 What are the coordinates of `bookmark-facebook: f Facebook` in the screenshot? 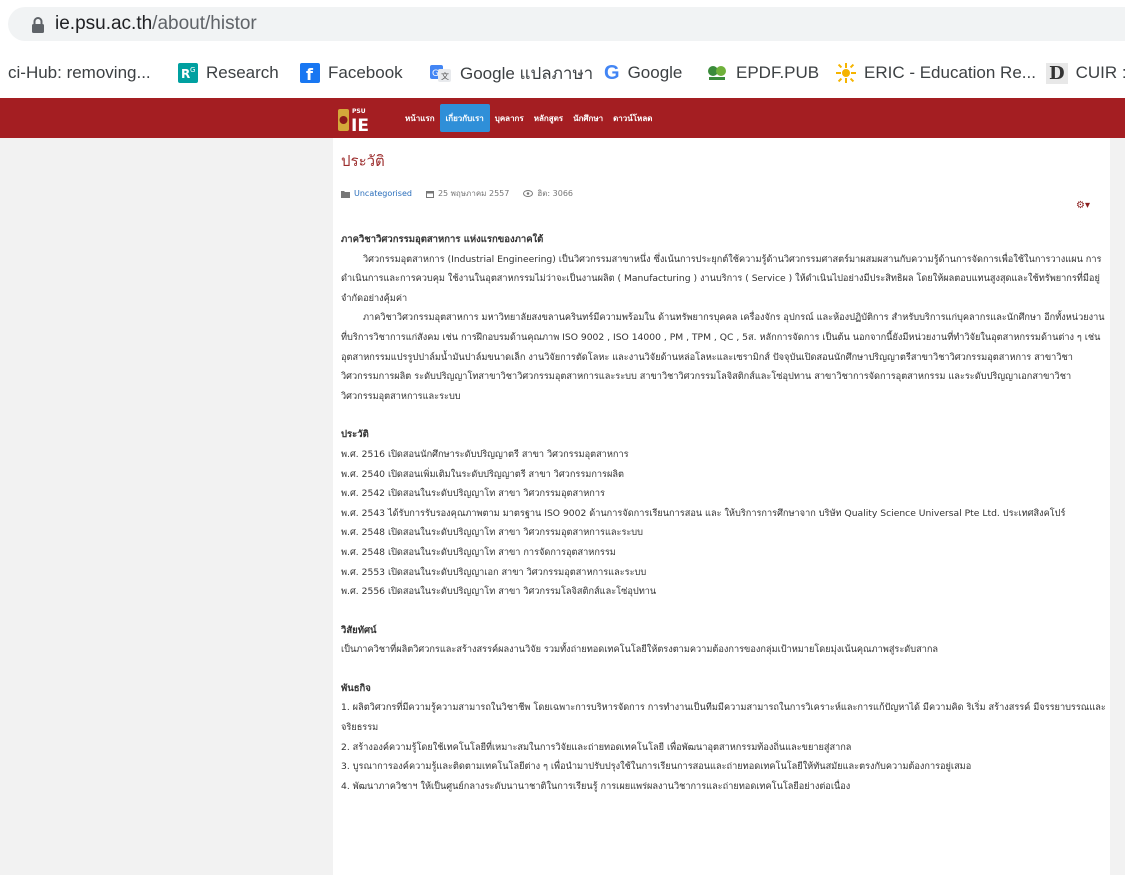 It's located at (351, 73).